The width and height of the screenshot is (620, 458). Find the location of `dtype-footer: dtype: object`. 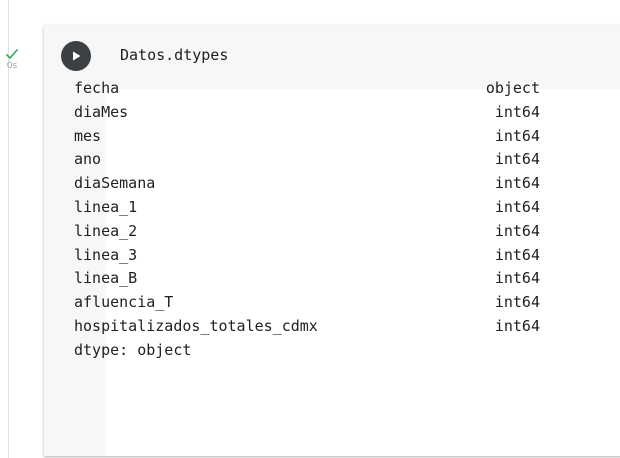

dtype-footer: dtype: object is located at coordinates (307, 351).